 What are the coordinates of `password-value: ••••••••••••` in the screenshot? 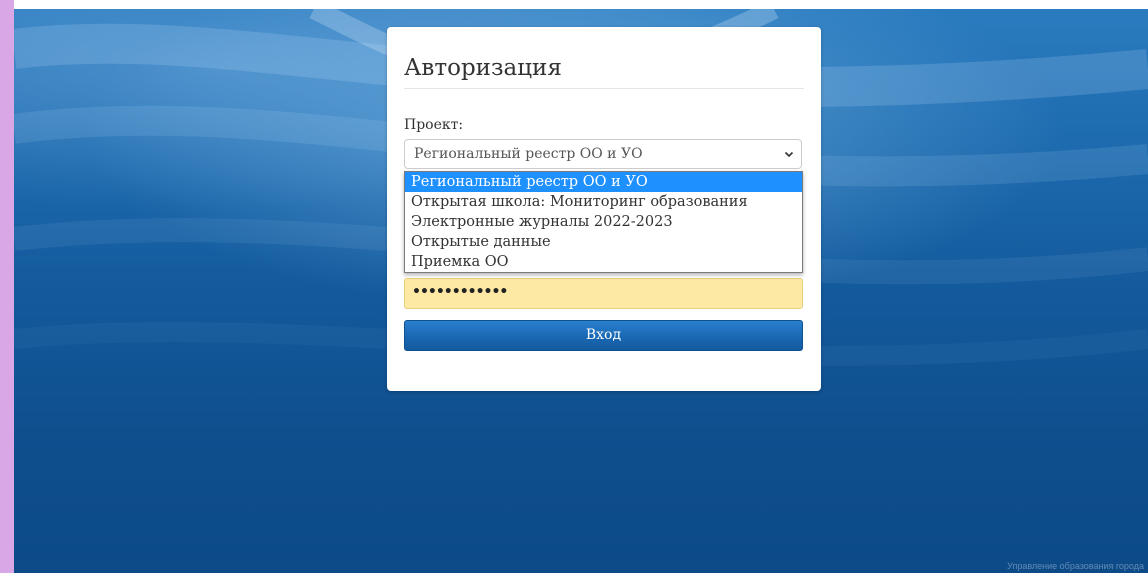 It's located at (460, 292).